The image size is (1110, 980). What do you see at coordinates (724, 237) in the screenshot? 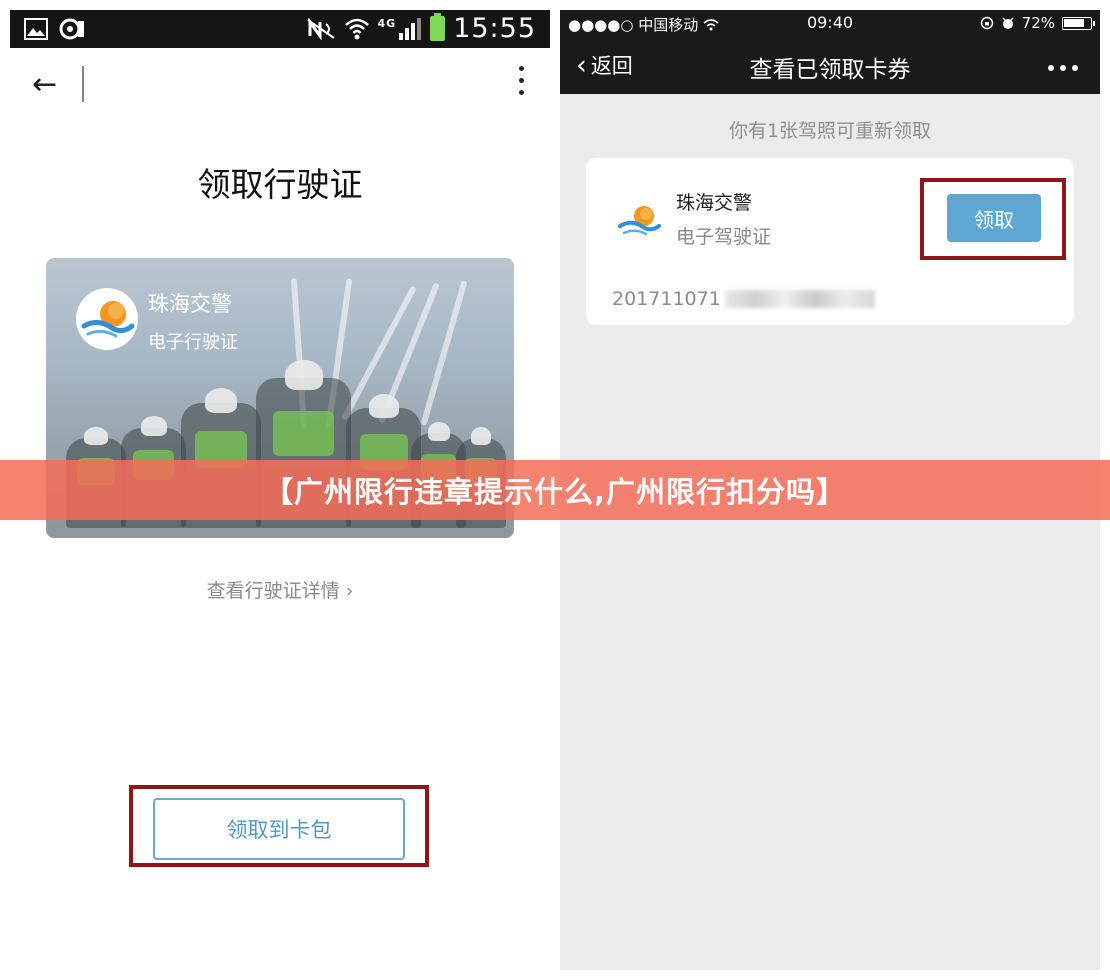
I see `coupon-type: 电子驾驶证` at bounding box center [724, 237].